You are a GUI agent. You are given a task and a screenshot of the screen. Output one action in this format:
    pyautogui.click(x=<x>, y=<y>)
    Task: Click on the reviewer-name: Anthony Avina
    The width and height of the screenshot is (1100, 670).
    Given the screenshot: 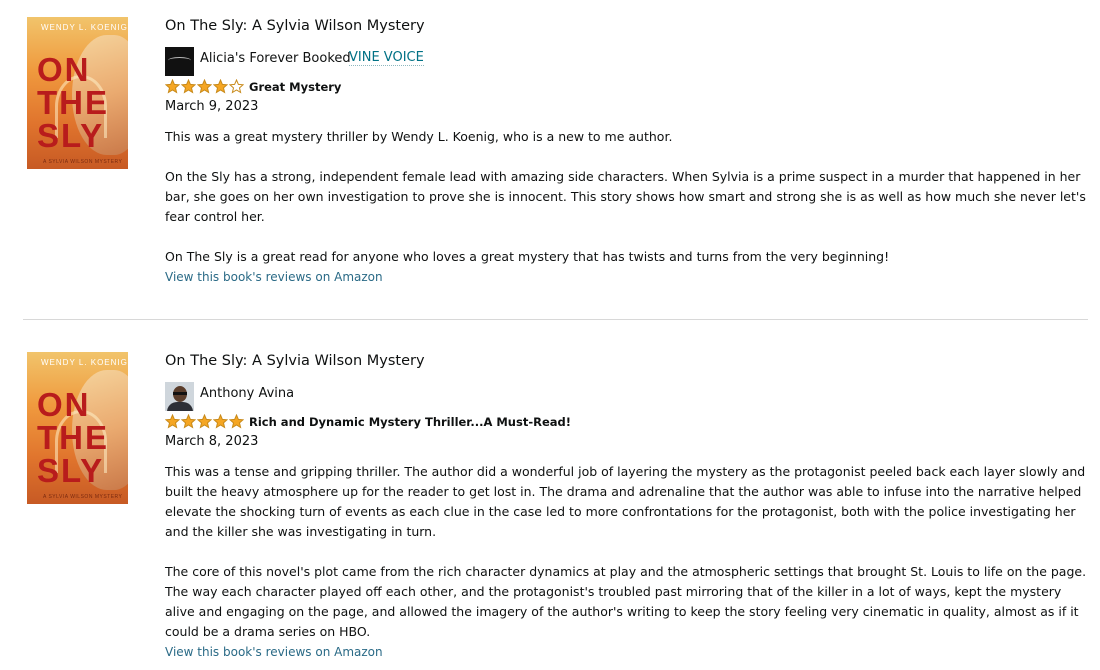 What is the action you would take?
    pyautogui.click(x=247, y=393)
    